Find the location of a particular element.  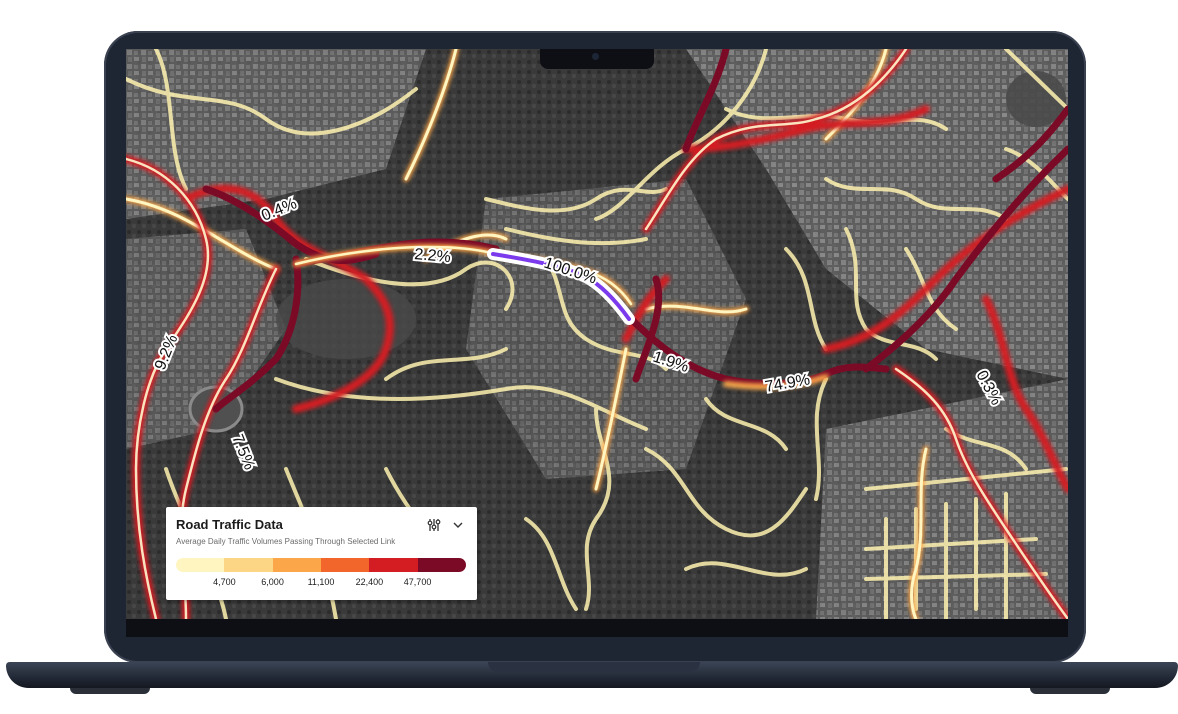

chevron-down-icon is located at coordinates (458, 525).